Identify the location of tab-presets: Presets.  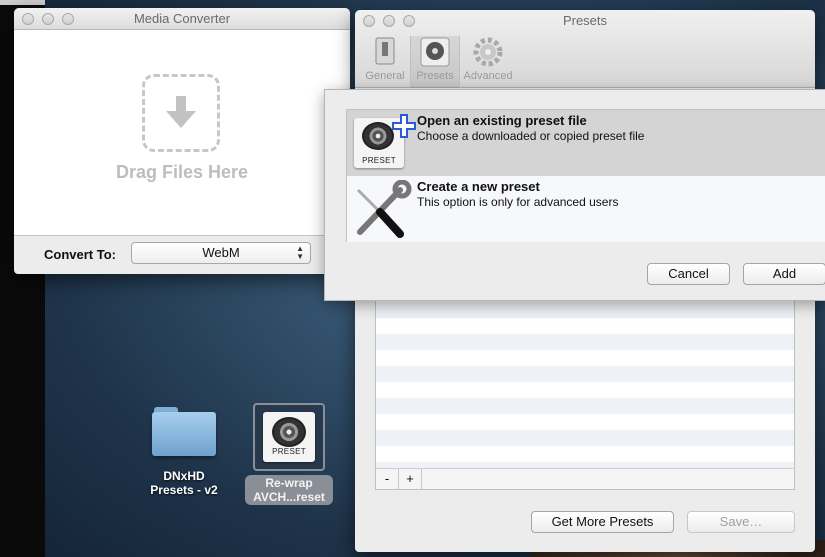
(435, 62).